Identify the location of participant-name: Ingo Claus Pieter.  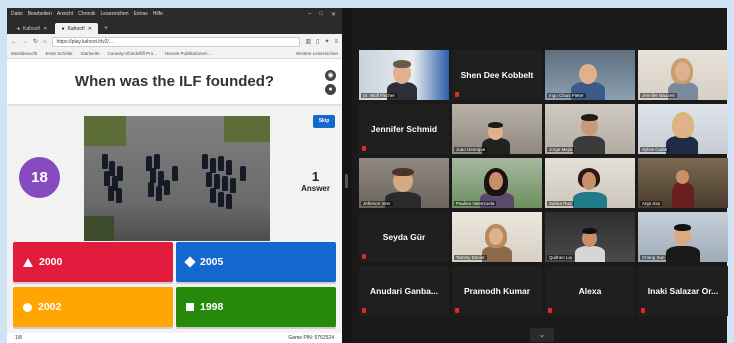
(566, 95).